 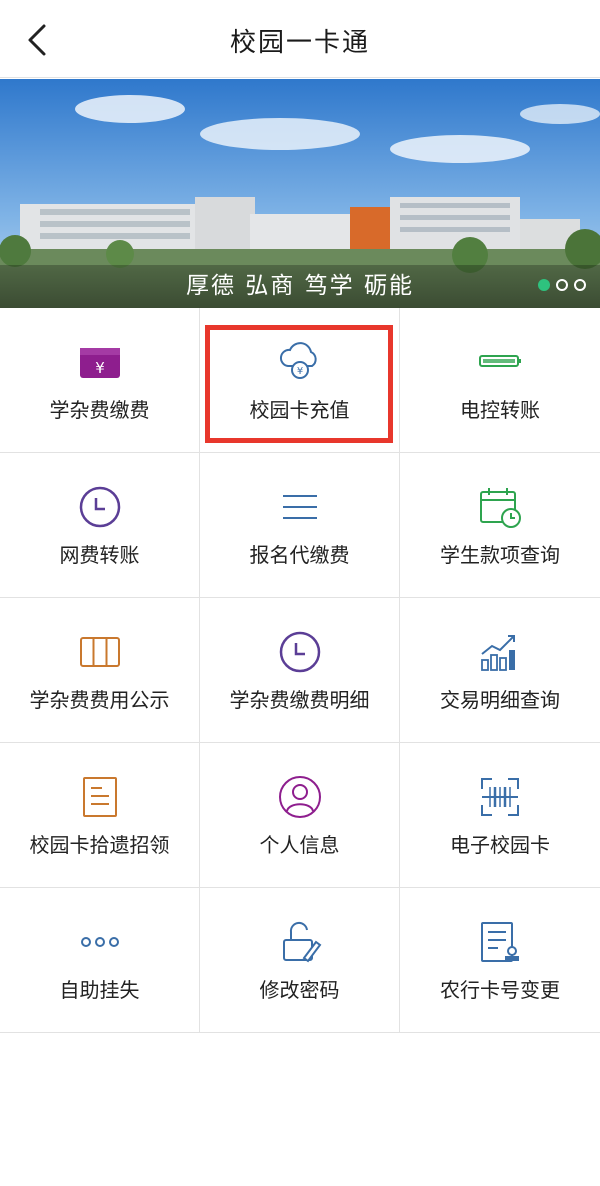 I want to click on abc-card-change-button: 农行卡号变更, so click(x=500, y=960).